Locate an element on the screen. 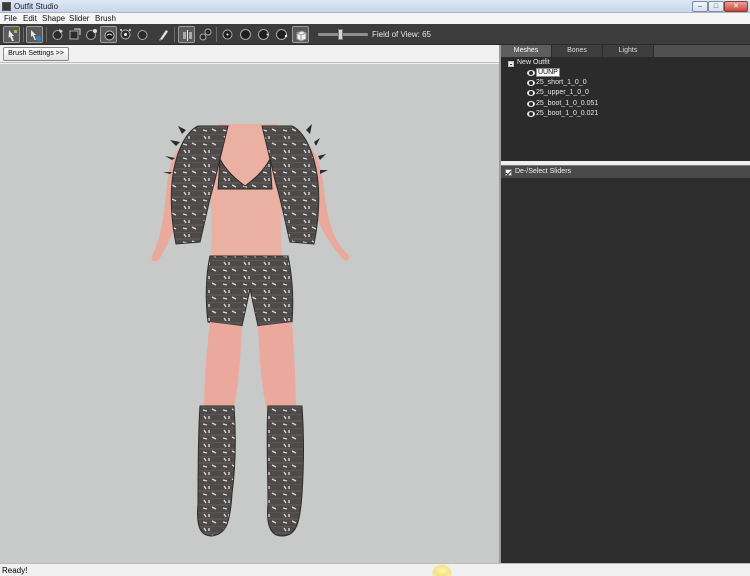 The height and width of the screenshot is (576, 750). field-of-view-slider-track is located at coordinates (343, 34).